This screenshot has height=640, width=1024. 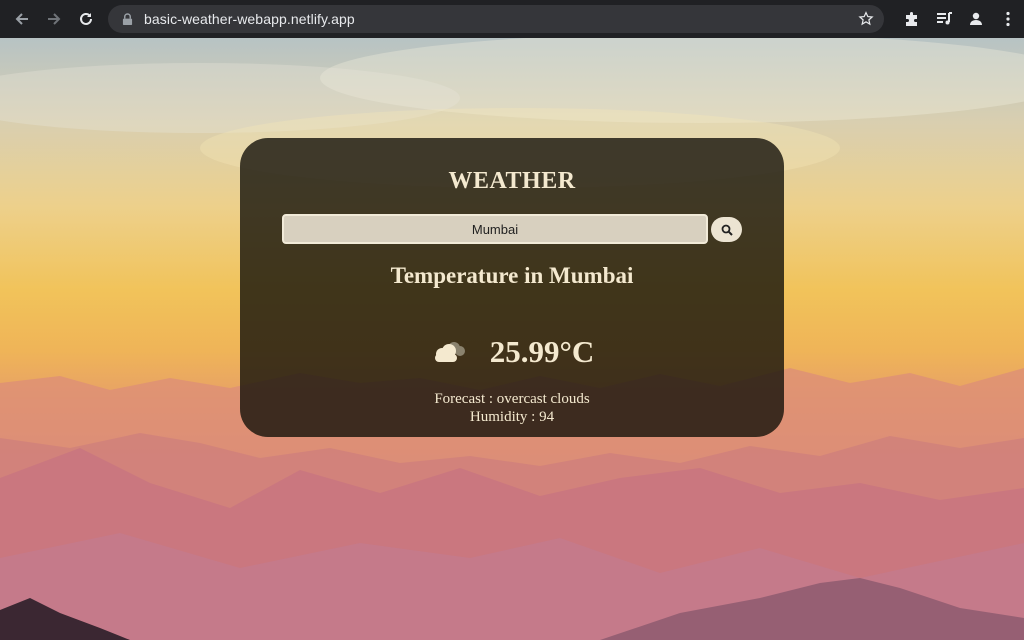 I want to click on address-bar: basic-weather-webapp.netlify.app, so click(x=496, y=19).